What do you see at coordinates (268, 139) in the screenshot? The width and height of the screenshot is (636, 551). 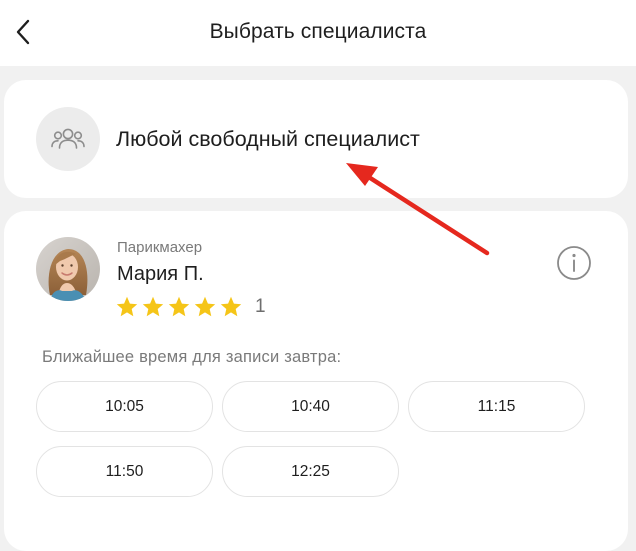 I see `any-specialist-label: Любой свободный специалист` at bounding box center [268, 139].